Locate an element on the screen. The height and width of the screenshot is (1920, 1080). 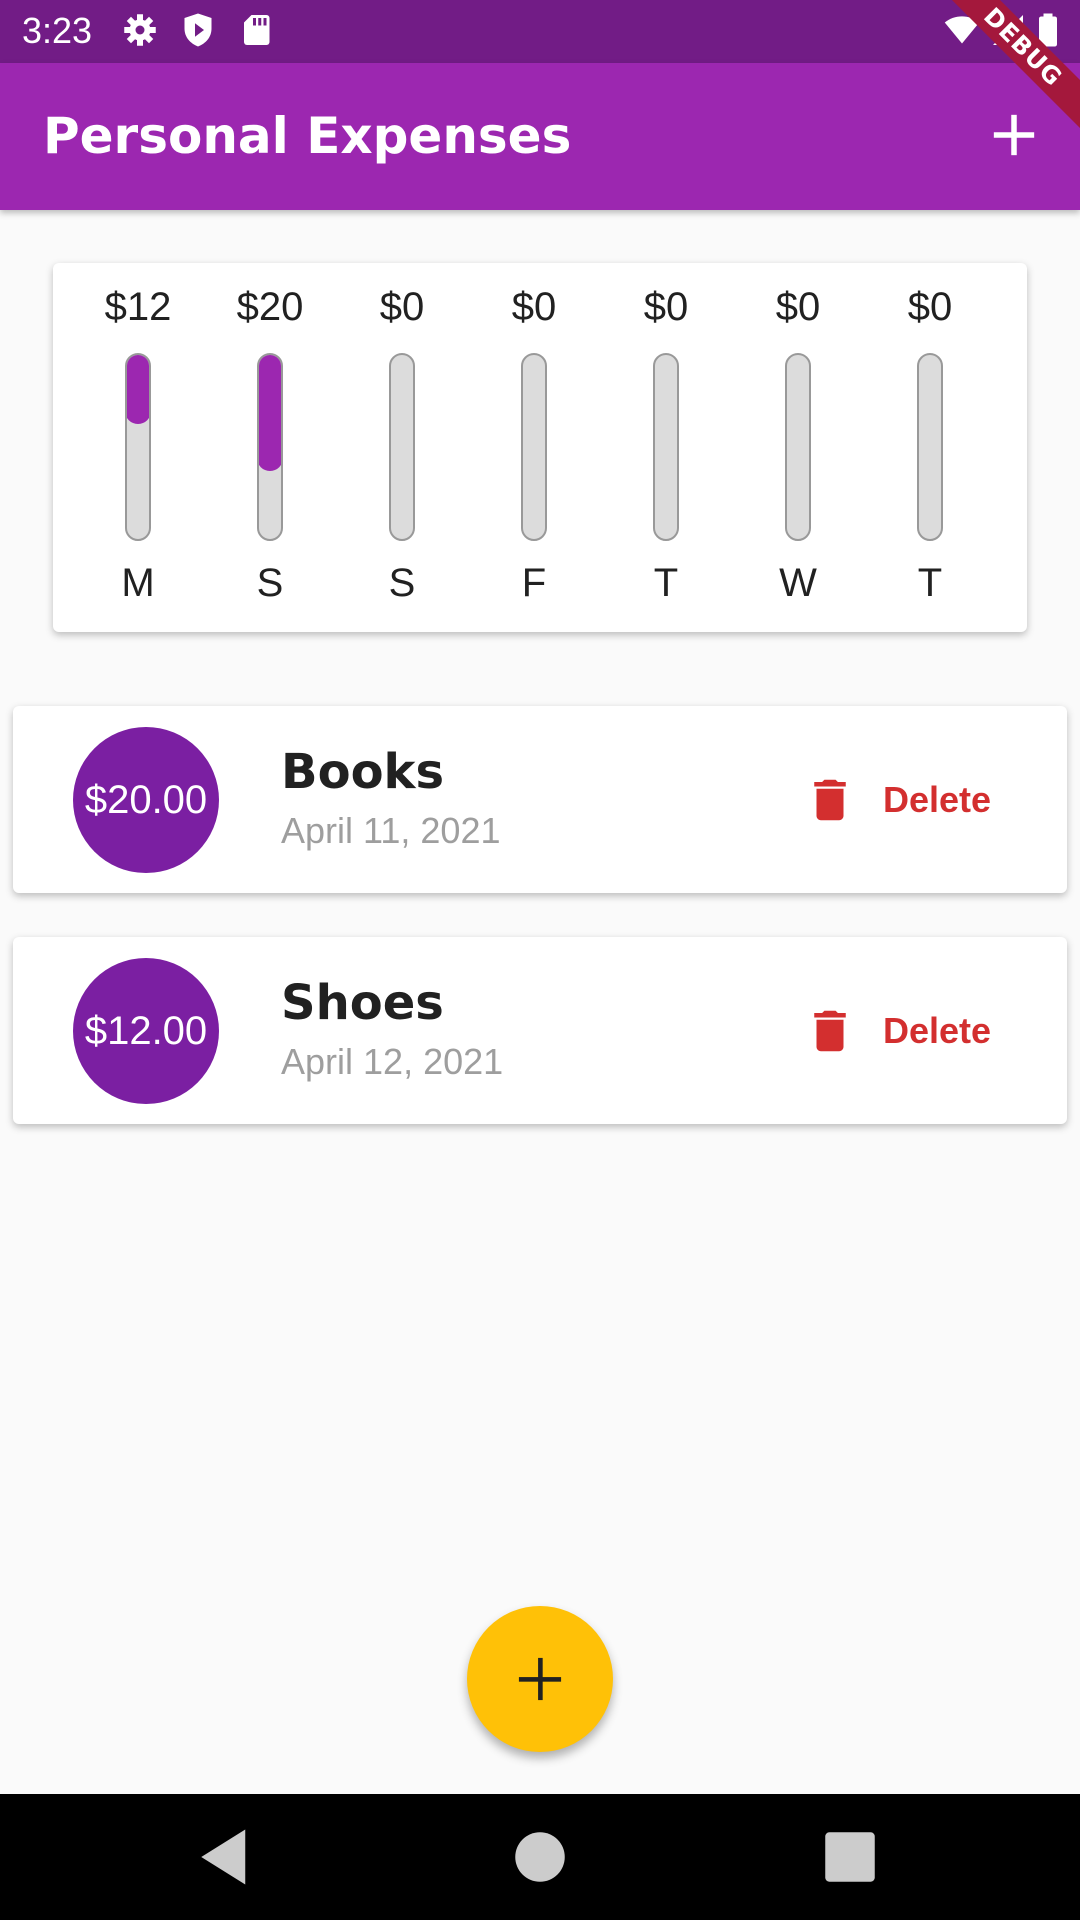
chart-bar: $0 F is located at coordinates (534, 447).